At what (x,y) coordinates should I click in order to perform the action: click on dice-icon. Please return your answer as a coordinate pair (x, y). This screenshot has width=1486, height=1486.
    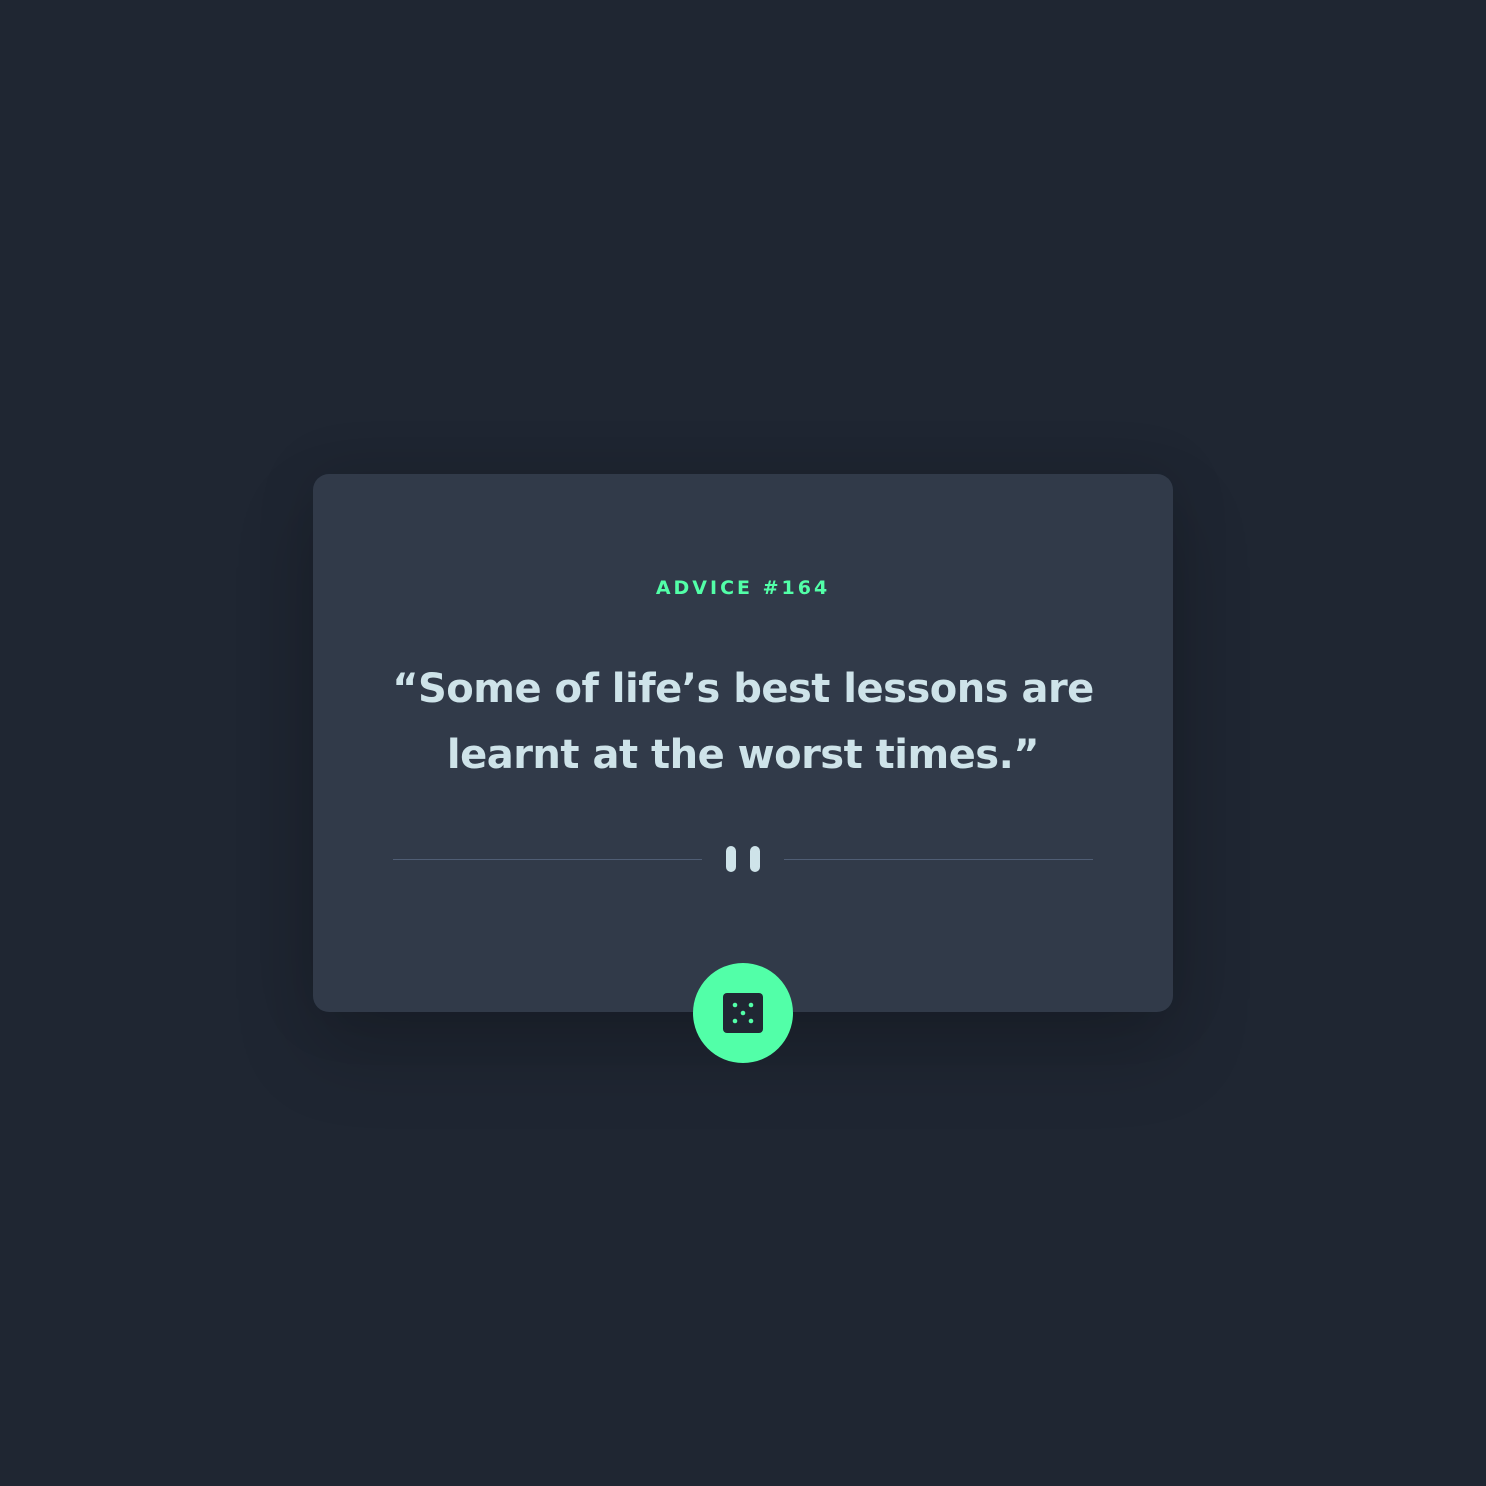
    Looking at the image, I should click on (743, 1013).